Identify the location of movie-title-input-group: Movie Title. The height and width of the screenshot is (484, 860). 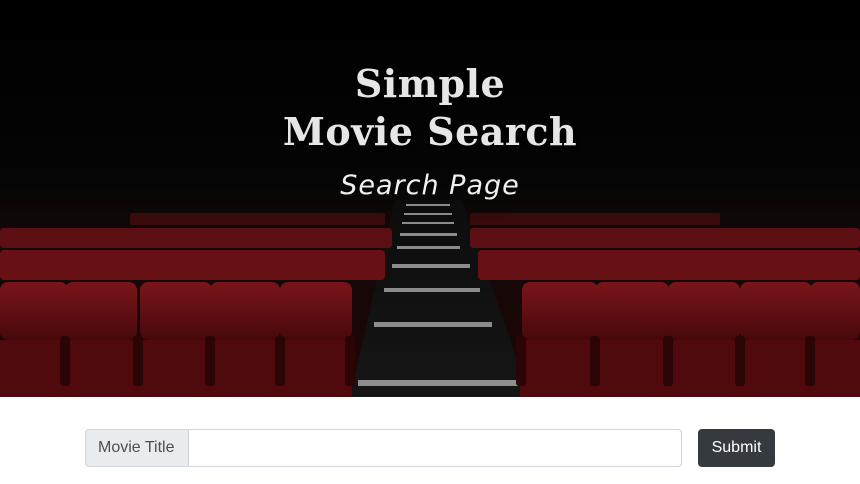
(383, 448).